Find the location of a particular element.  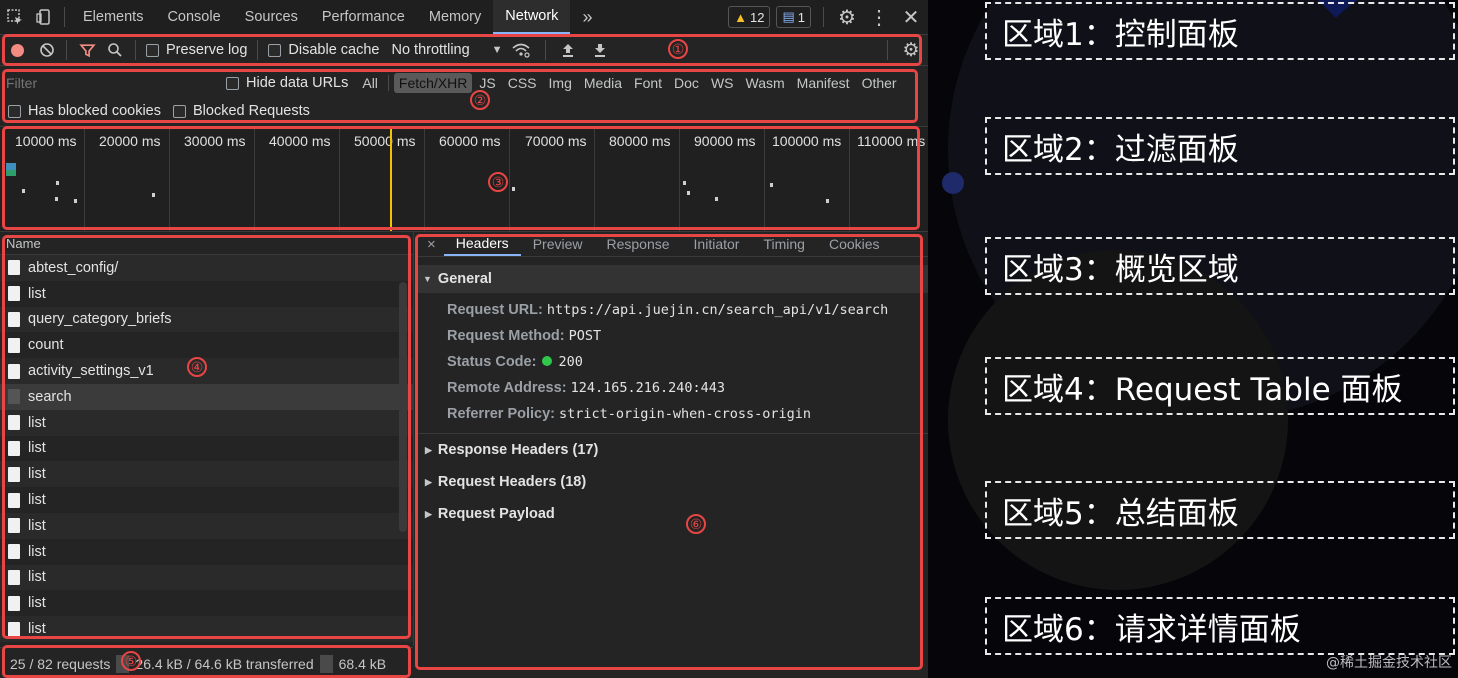

device-toolbar-icon is located at coordinates (44, 17).